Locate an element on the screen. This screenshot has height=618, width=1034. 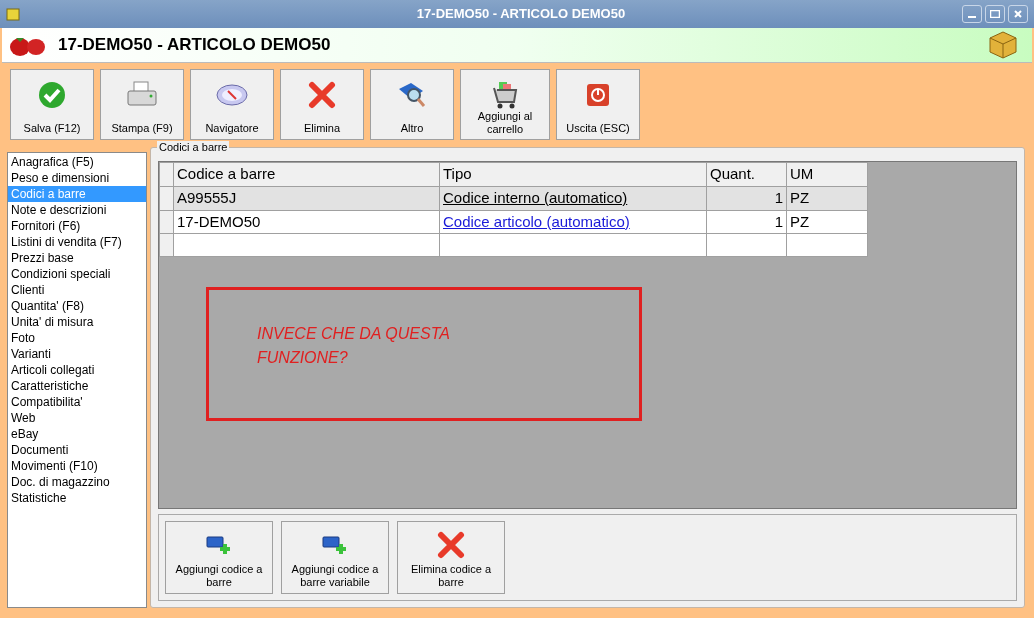
section-item: Compatibilita' is located at coordinates (77, 402).